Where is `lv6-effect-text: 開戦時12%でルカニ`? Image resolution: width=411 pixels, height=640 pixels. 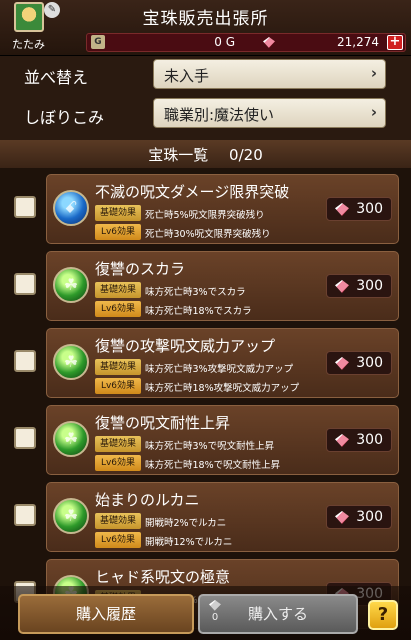 lv6-effect-text: 開戦時12%でルカニ is located at coordinates (189, 542).